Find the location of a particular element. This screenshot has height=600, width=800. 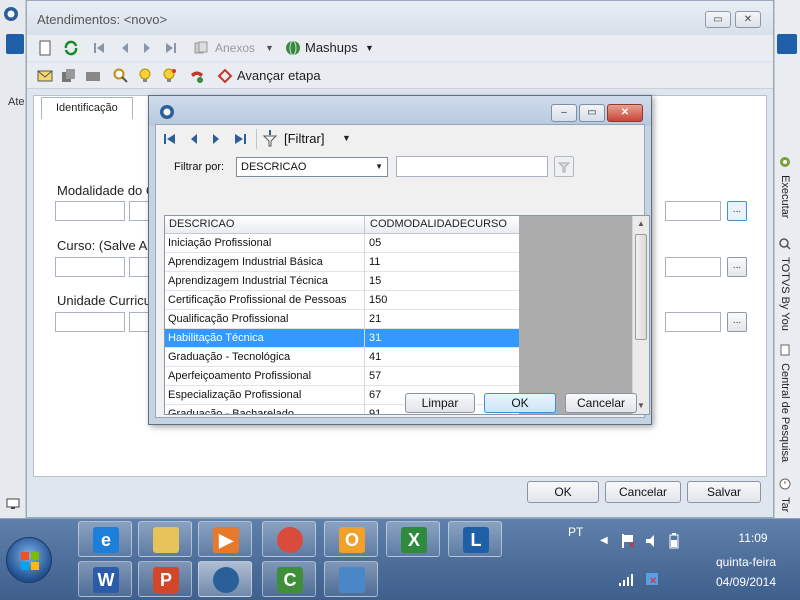

show-hidden-icons-icon: ◀ is located at coordinates (604, 540).